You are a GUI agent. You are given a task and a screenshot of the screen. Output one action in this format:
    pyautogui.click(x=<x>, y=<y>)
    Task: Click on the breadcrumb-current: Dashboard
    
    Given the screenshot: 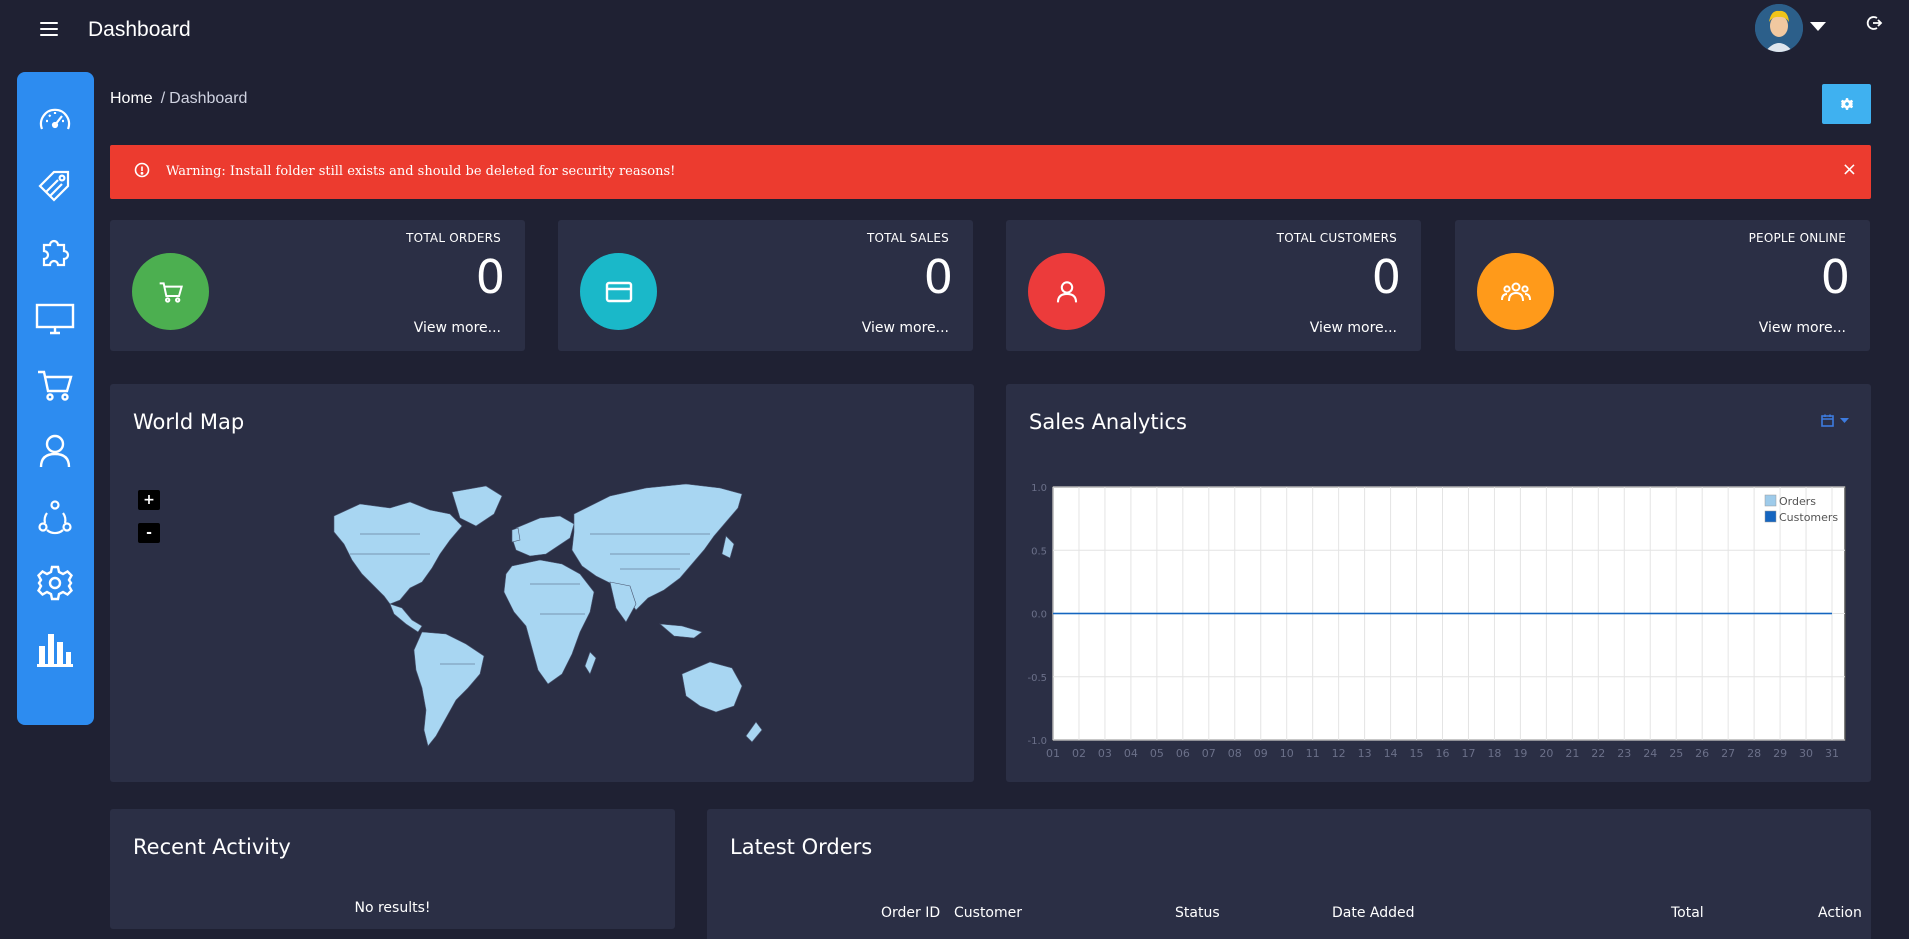 What is the action you would take?
    pyautogui.click(x=208, y=98)
    